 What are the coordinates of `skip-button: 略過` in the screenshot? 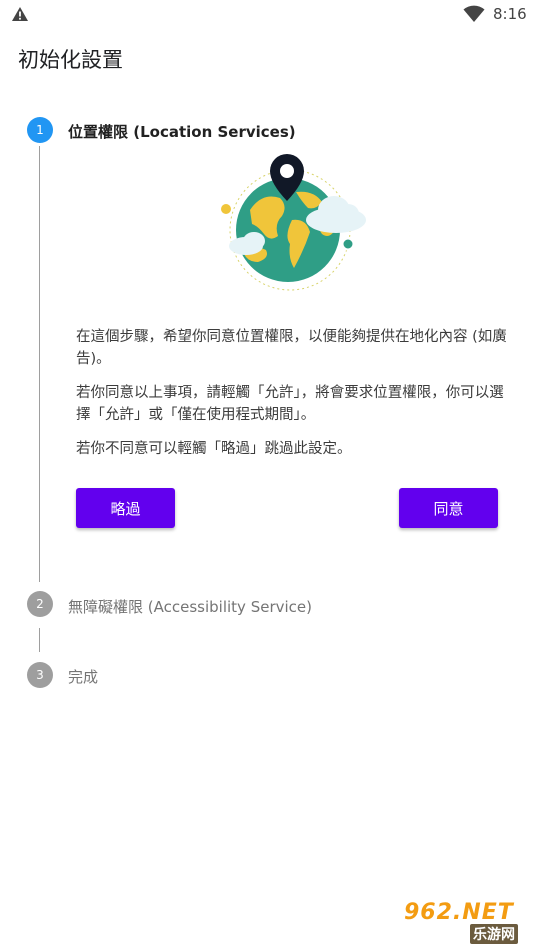 It's located at (125, 508).